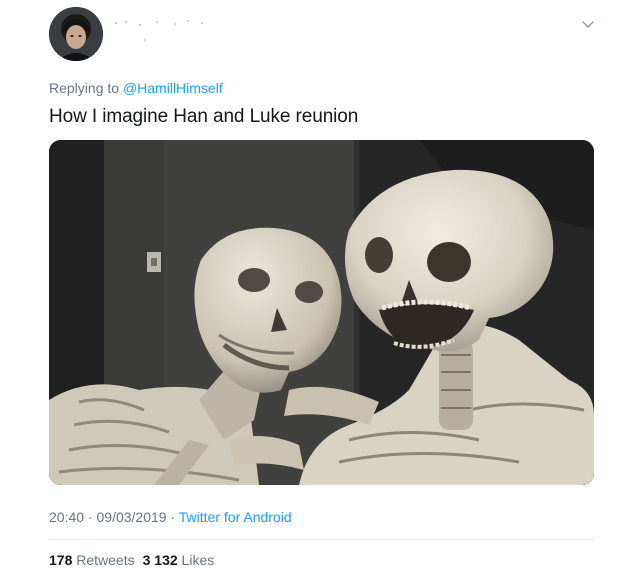  Describe the element at coordinates (66, 517) in the screenshot. I see `tweet-time: 20:40` at that location.